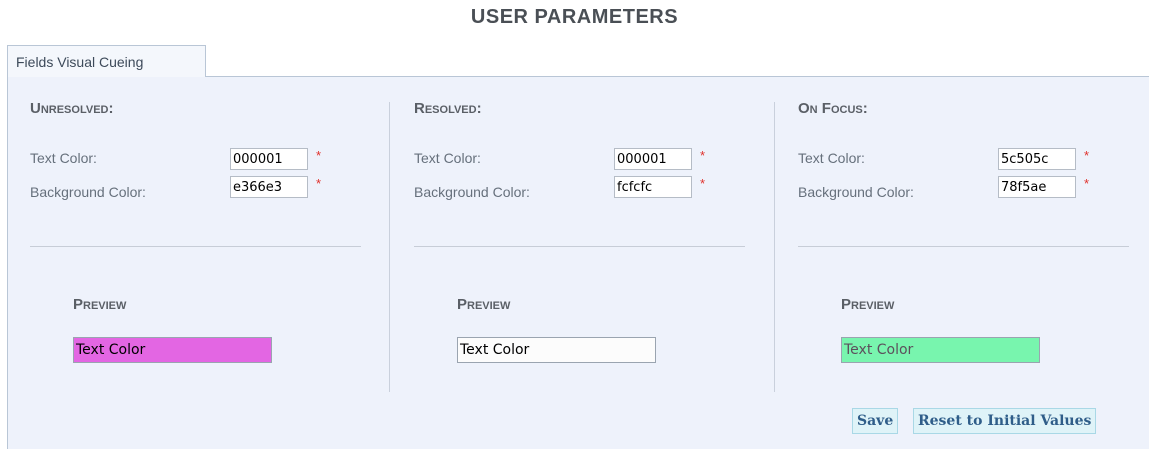 Image resolution: width=1149 pixels, height=449 pixels. Describe the element at coordinates (653, 187) in the screenshot. I see `resolved-background-color-input` at that location.